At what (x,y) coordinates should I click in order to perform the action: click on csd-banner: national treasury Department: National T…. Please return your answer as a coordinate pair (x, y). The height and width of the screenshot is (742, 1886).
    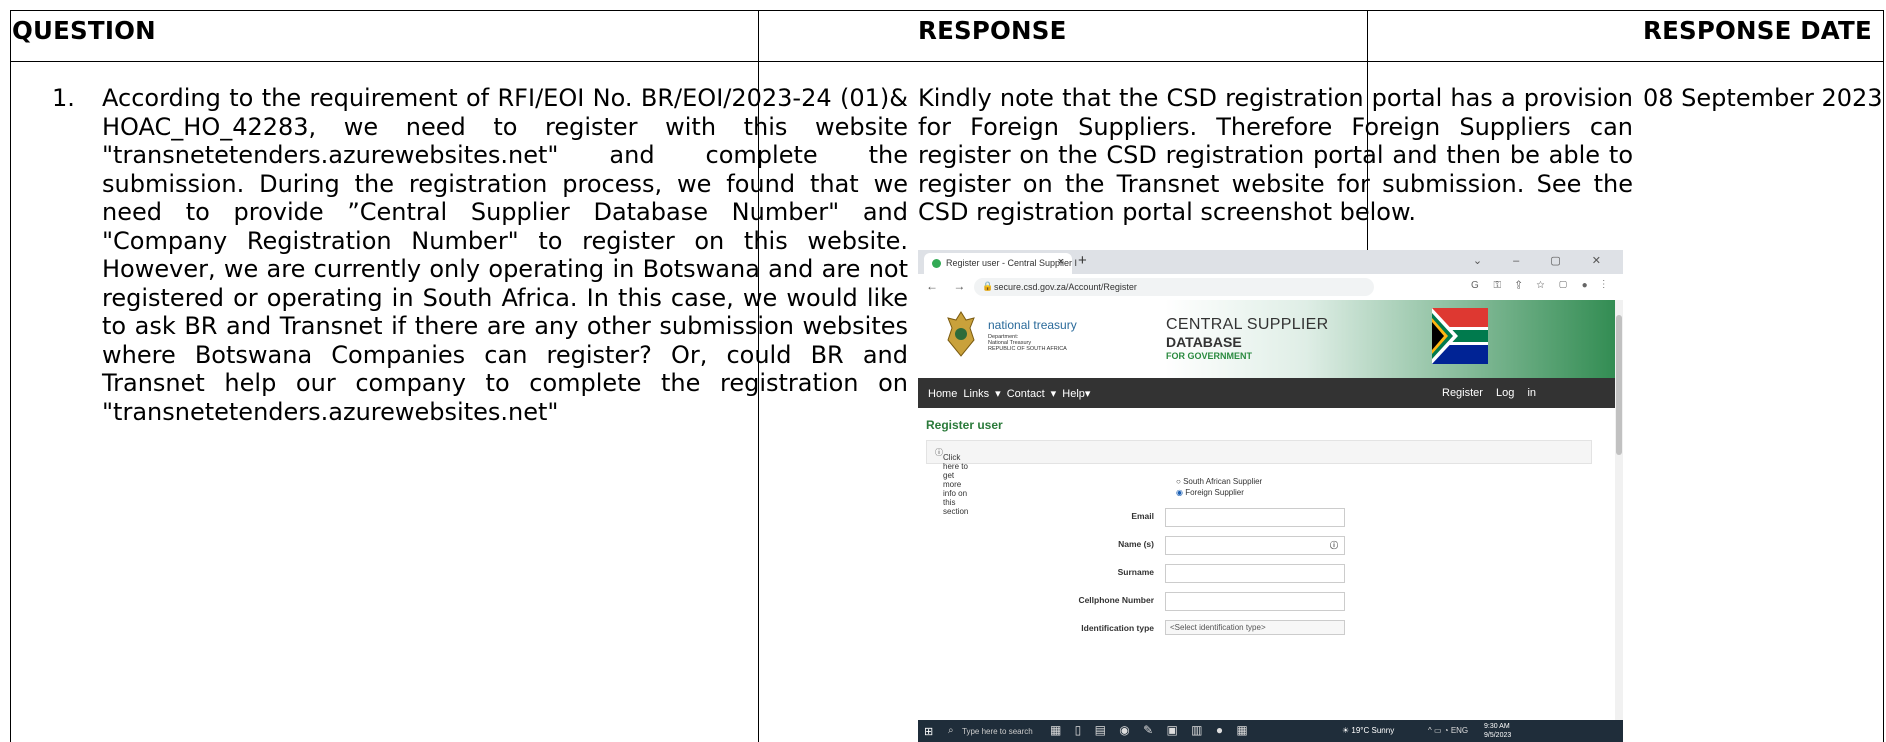
    Looking at the image, I should click on (1270, 339).